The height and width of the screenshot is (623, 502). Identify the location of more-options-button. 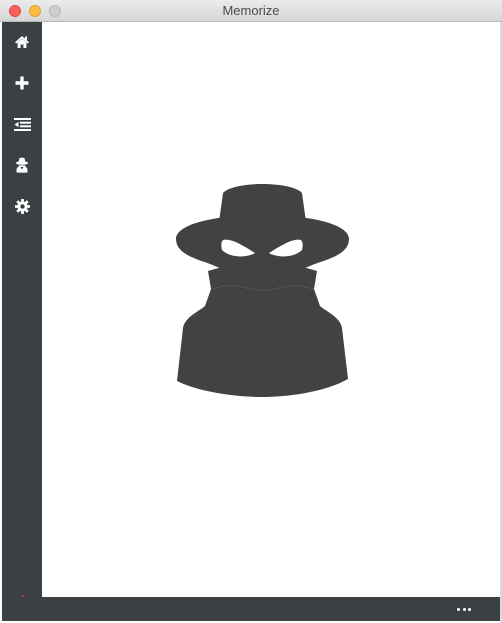
(464, 609).